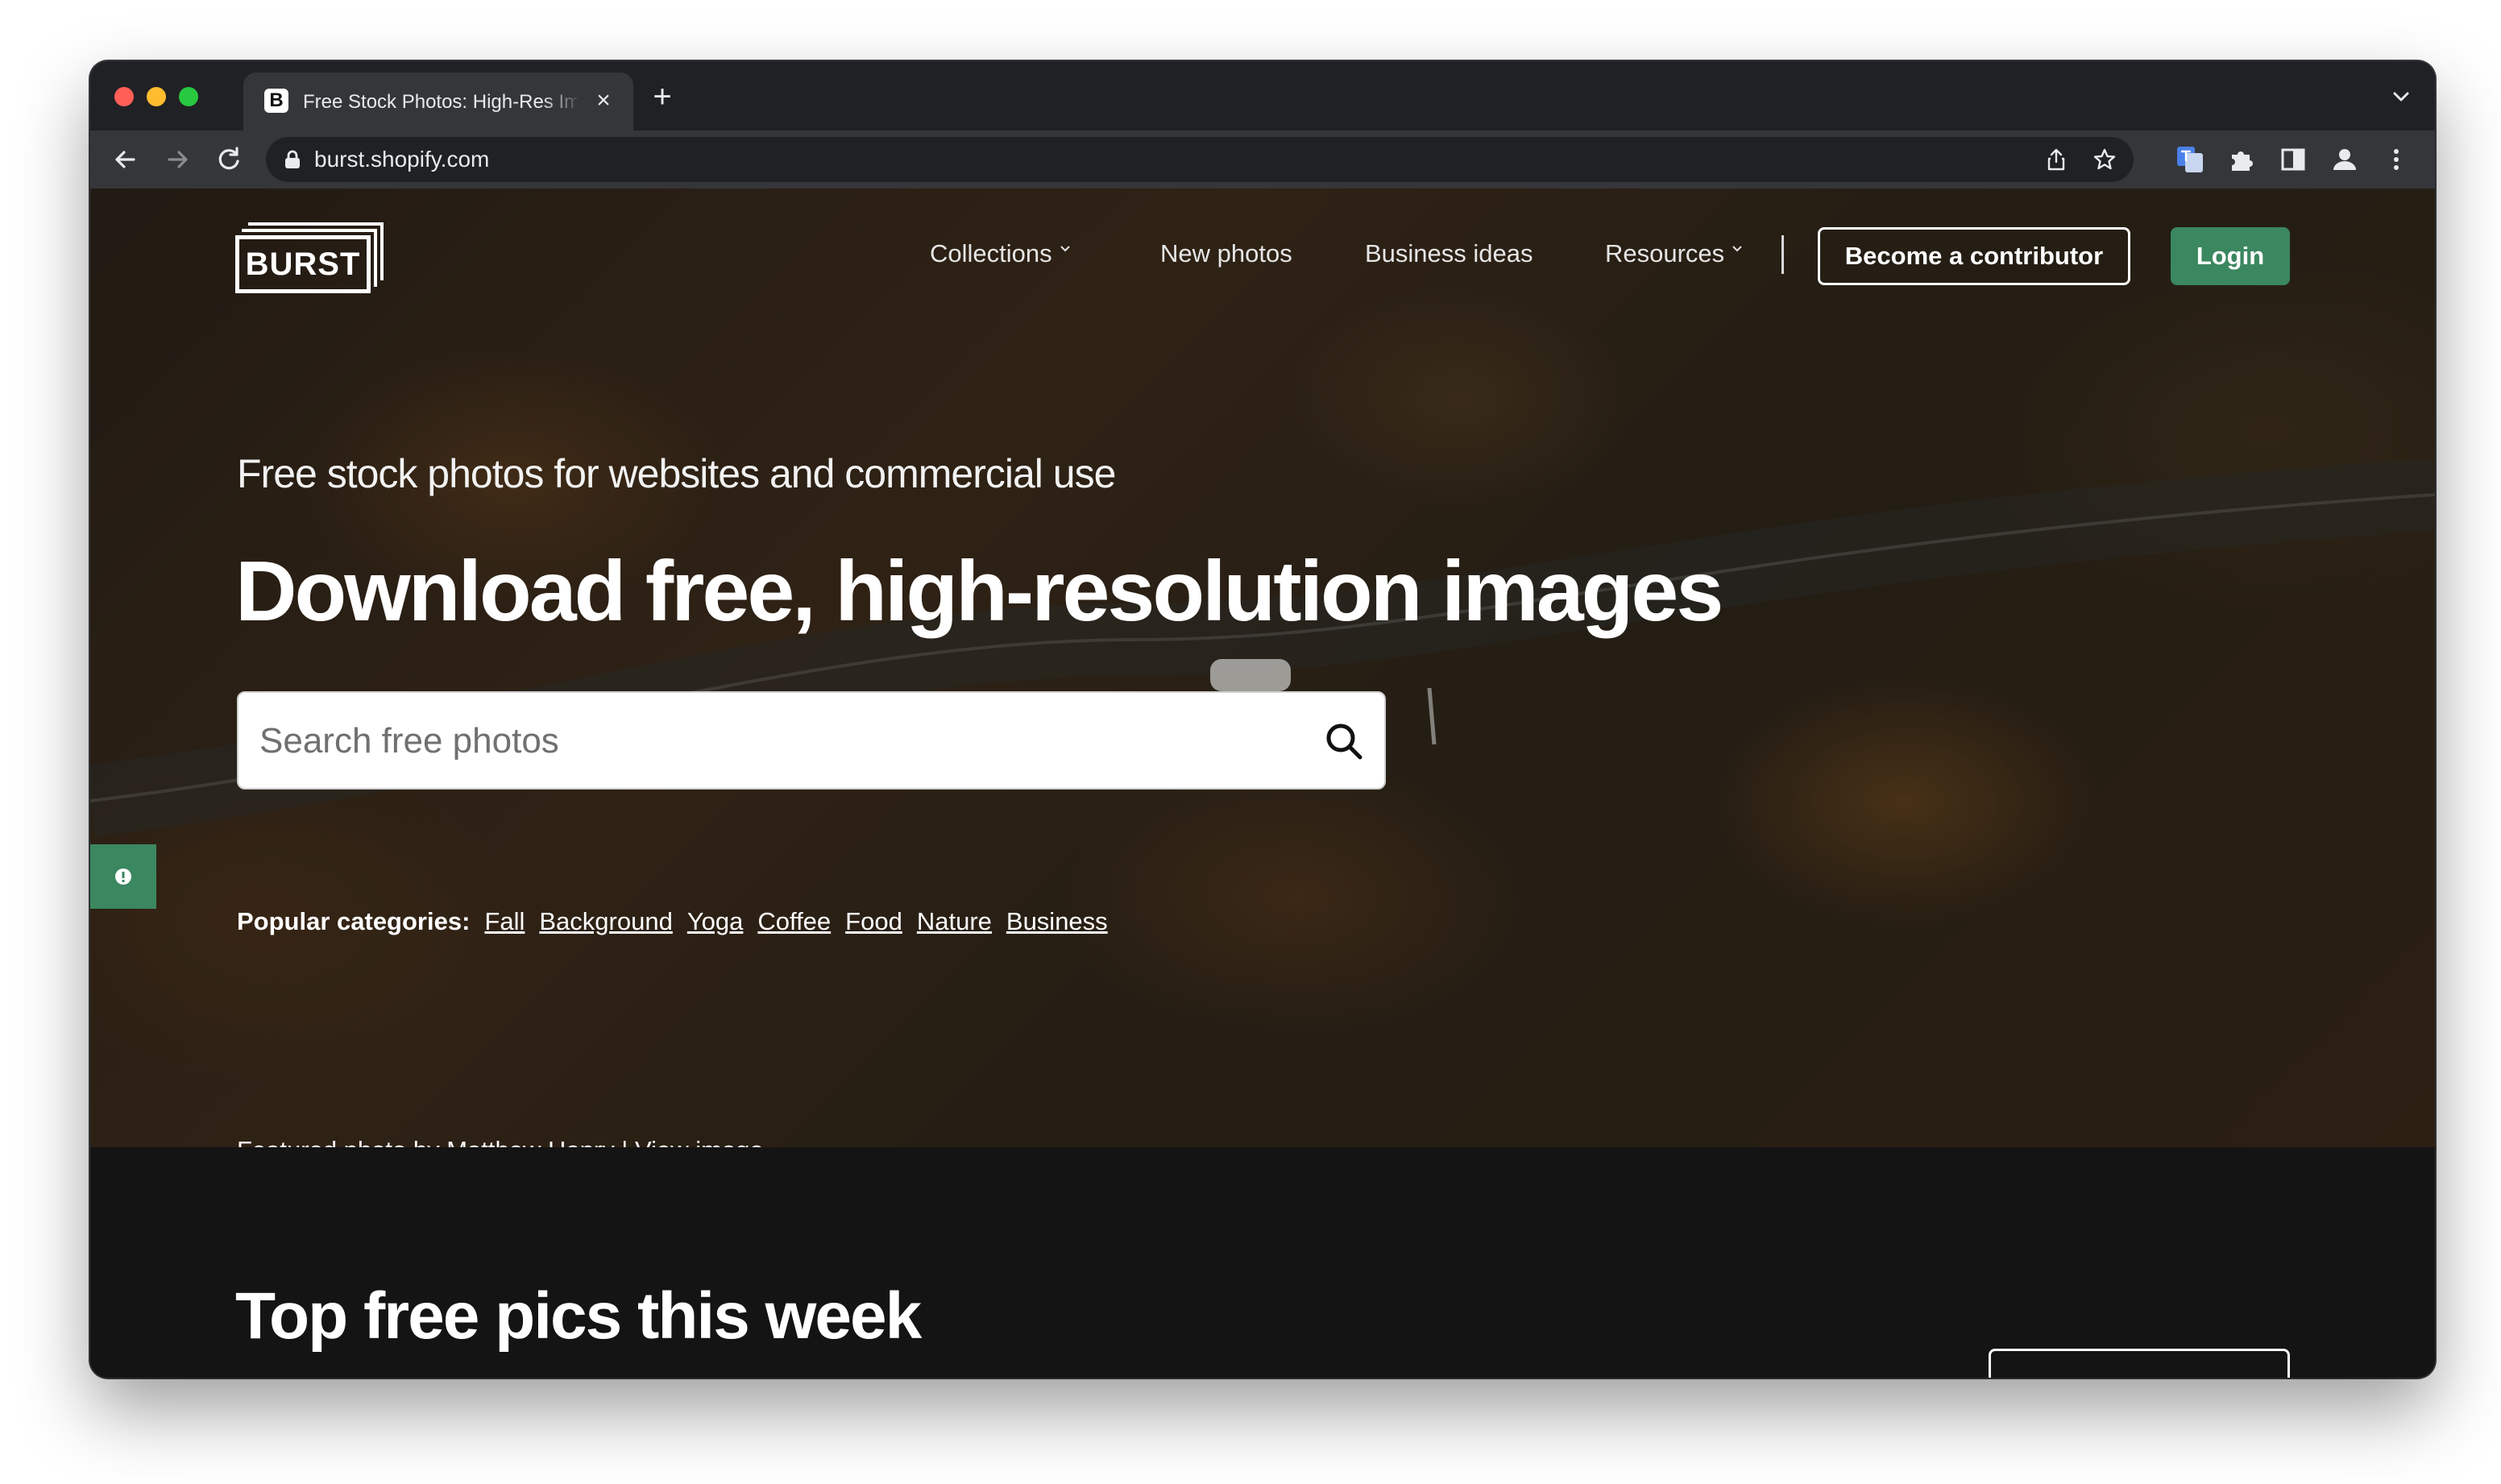  Describe the element at coordinates (794, 921) in the screenshot. I see `category-link-coffee: Coffee` at that location.